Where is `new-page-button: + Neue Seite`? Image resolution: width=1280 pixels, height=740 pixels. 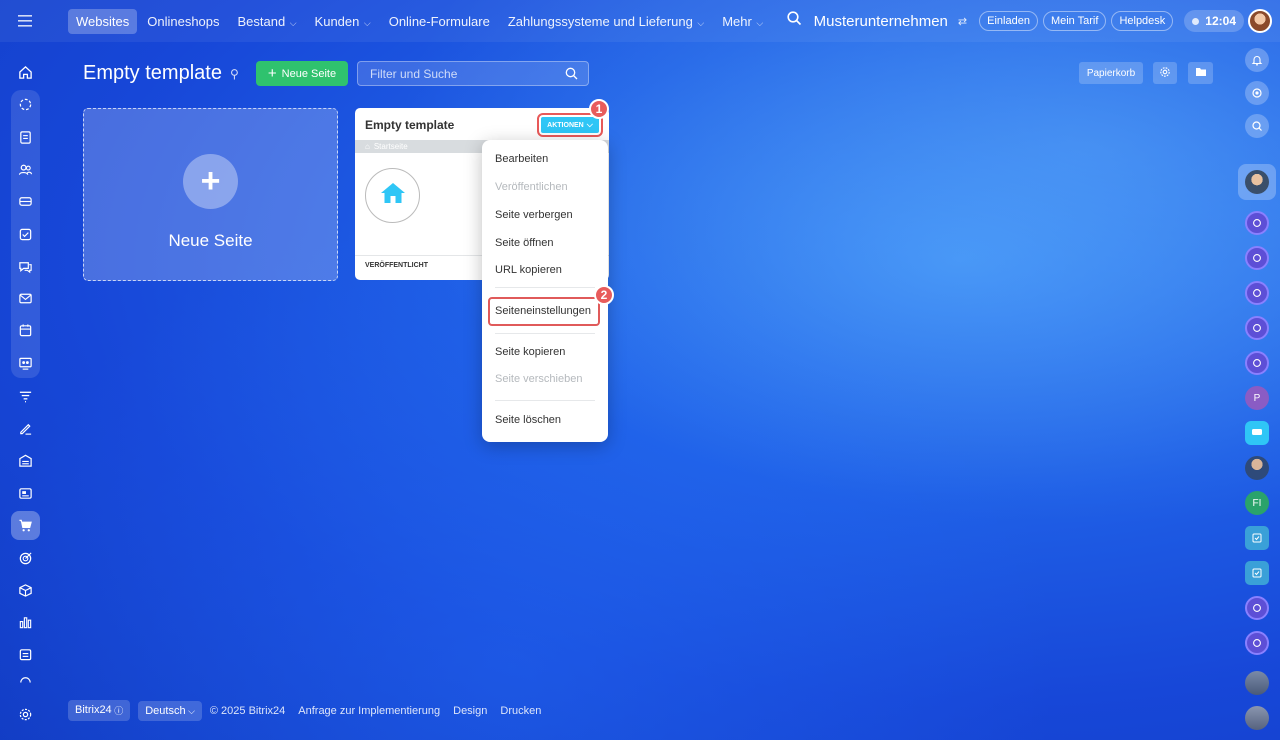 new-page-button: + Neue Seite is located at coordinates (302, 73).